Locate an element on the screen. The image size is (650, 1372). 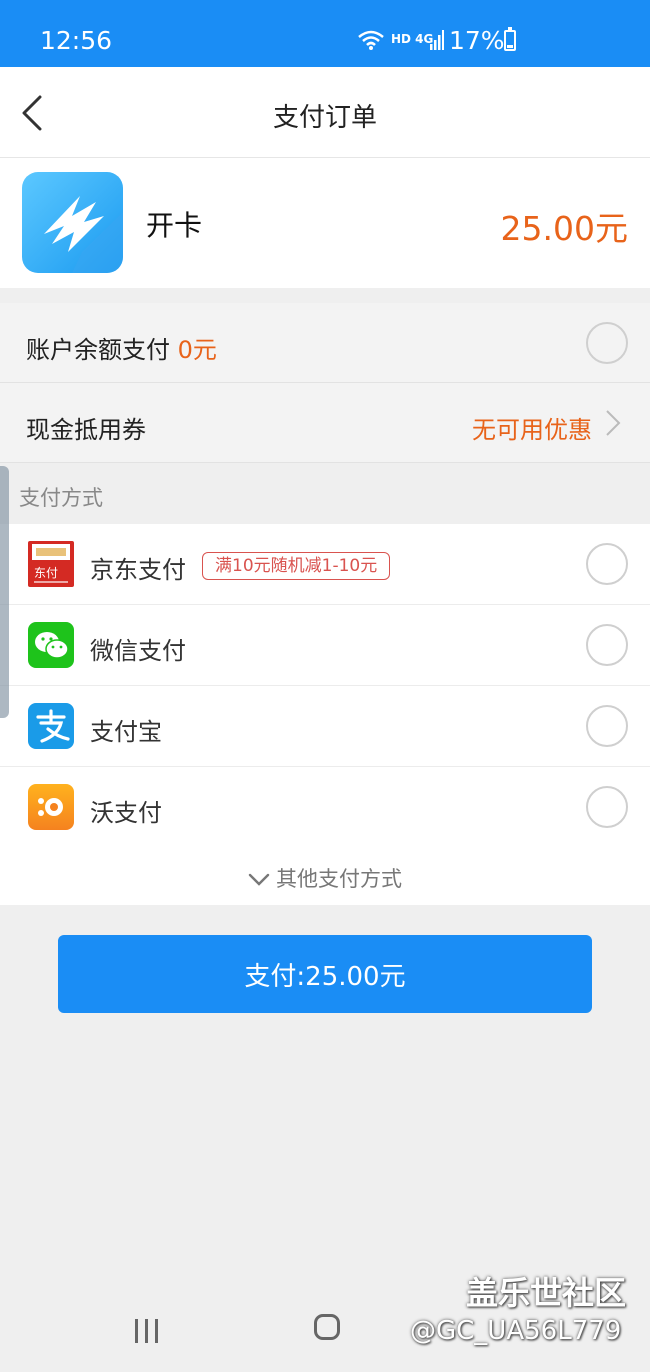
payment-label-wo: 沃支付 is located at coordinates (126, 813).